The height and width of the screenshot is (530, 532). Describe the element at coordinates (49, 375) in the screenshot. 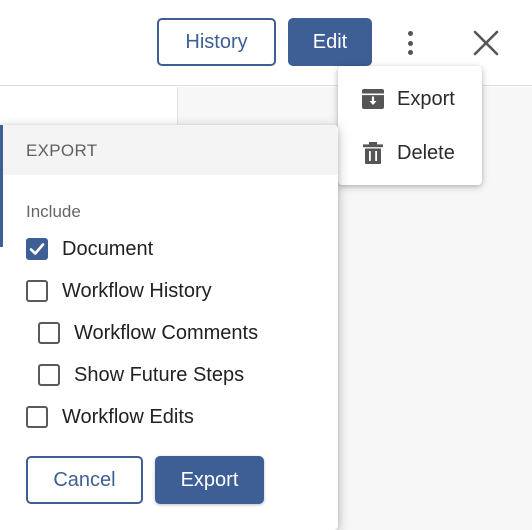

I see `show-future-steps-checkbox` at that location.